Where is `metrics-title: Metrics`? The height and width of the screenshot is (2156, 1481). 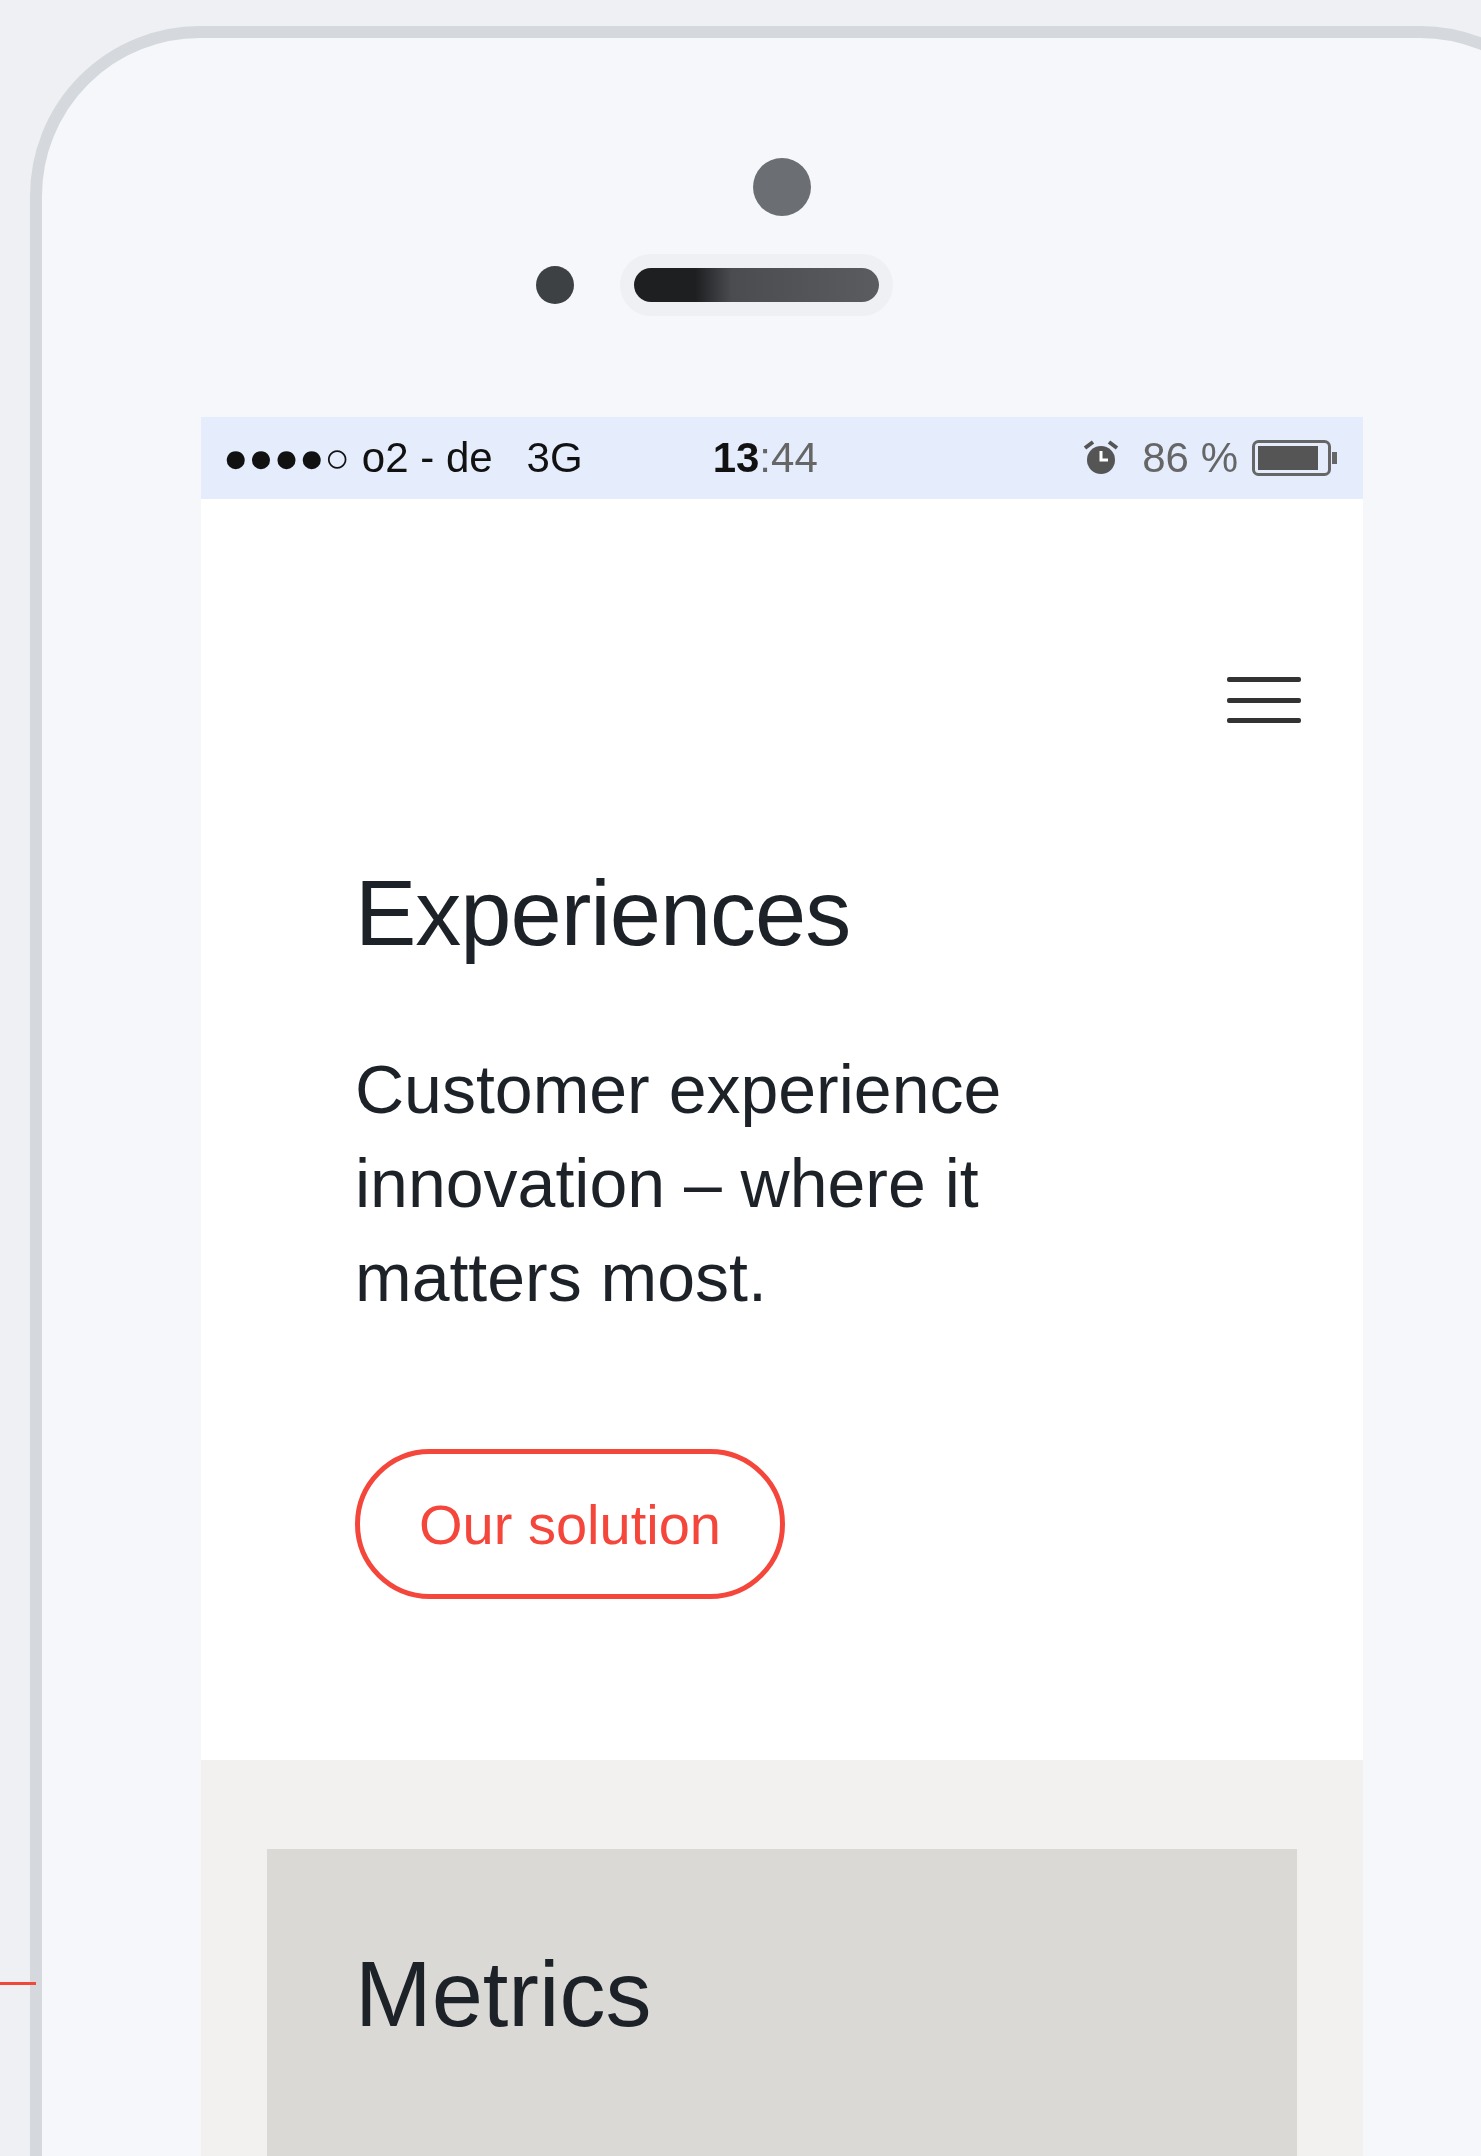
metrics-title: Metrics is located at coordinates (504, 1995).